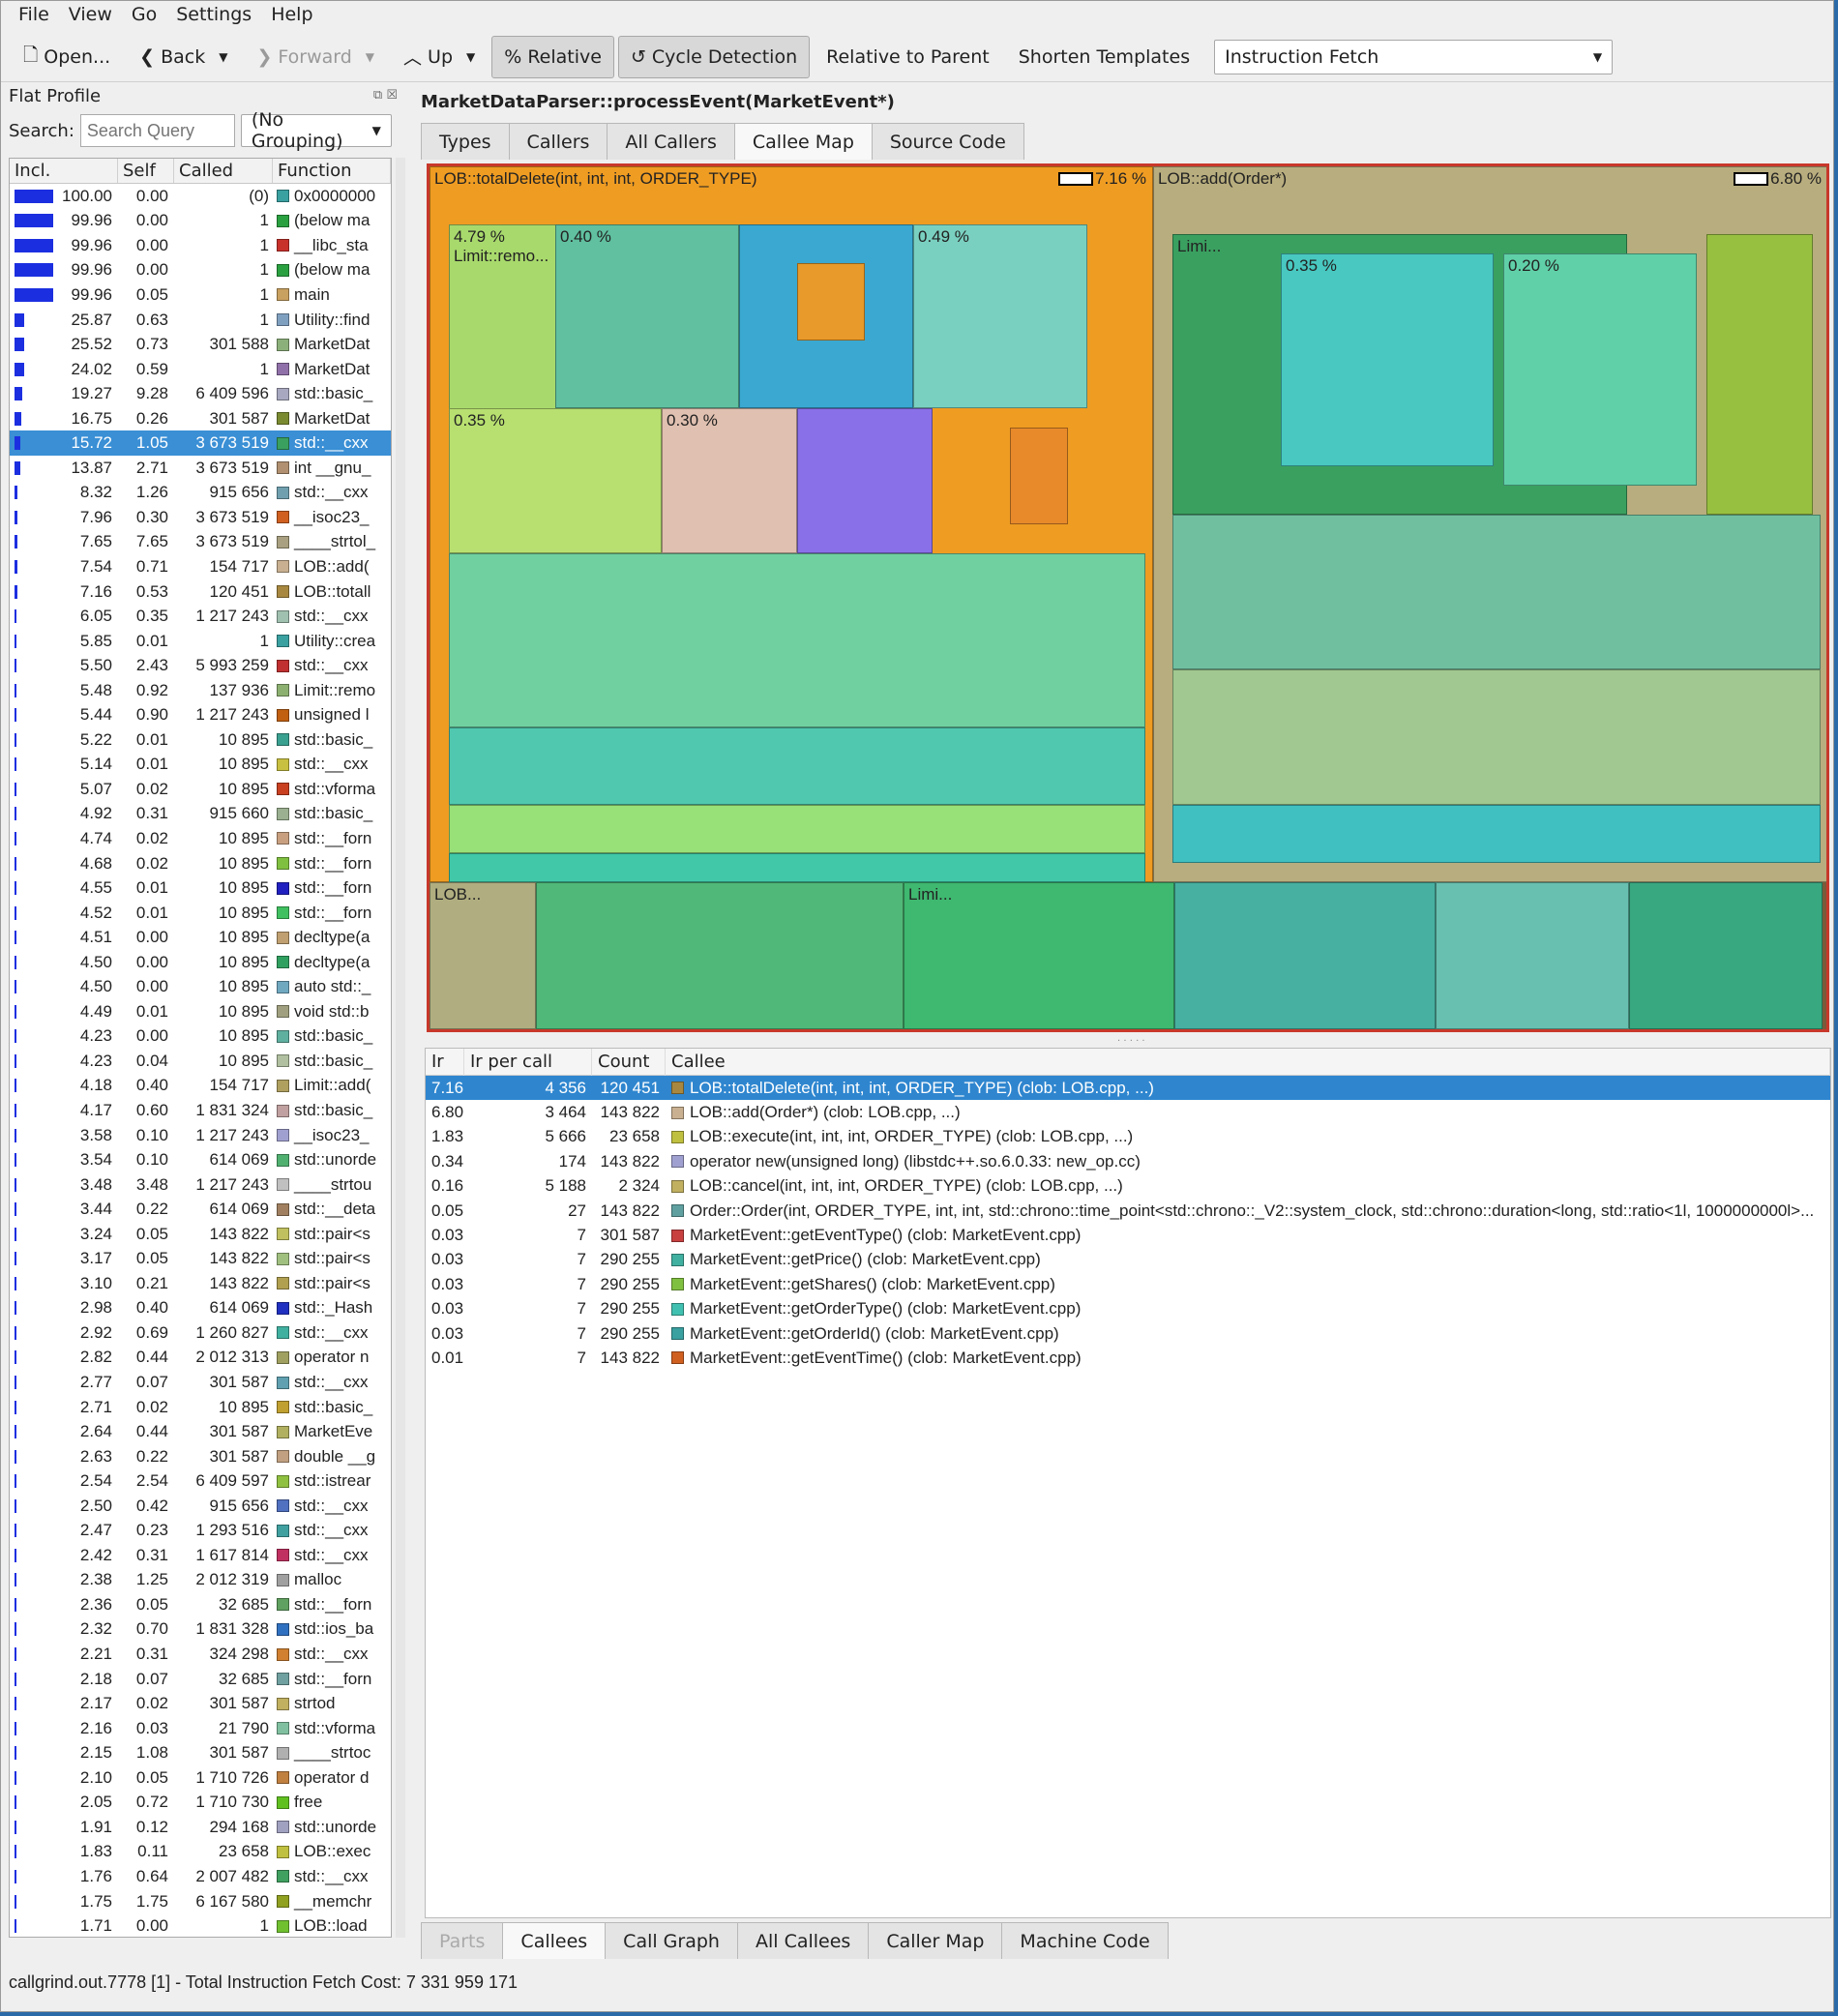 This screenshot has width=1838, height=2016. I want to click on treemap-block: 0.40 %, so click(647, 316).